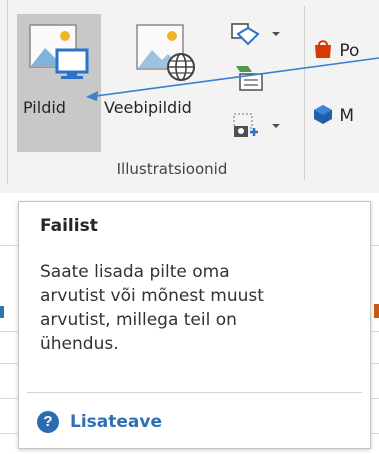 The image size is (379, 454). Describe the element at coordinates (335, 49) in the screenshot. I see `store-button: Po` at that location.